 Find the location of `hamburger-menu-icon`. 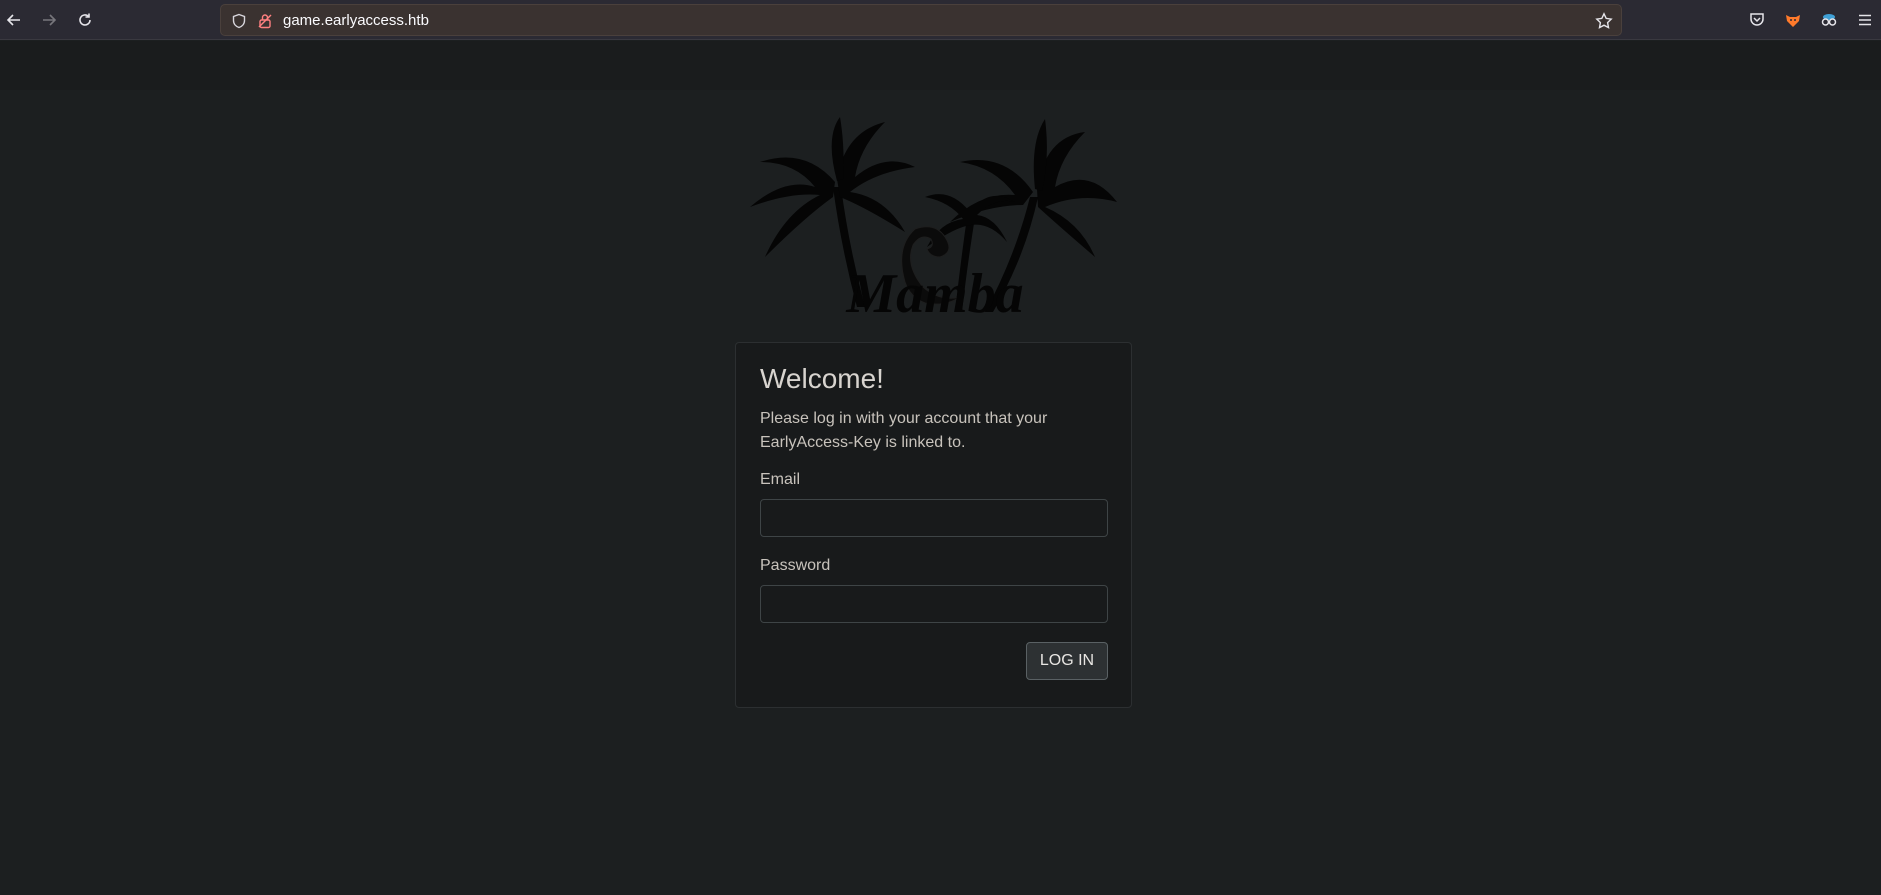

hamburger-menu-icon is located at coordinates (1865, 20).